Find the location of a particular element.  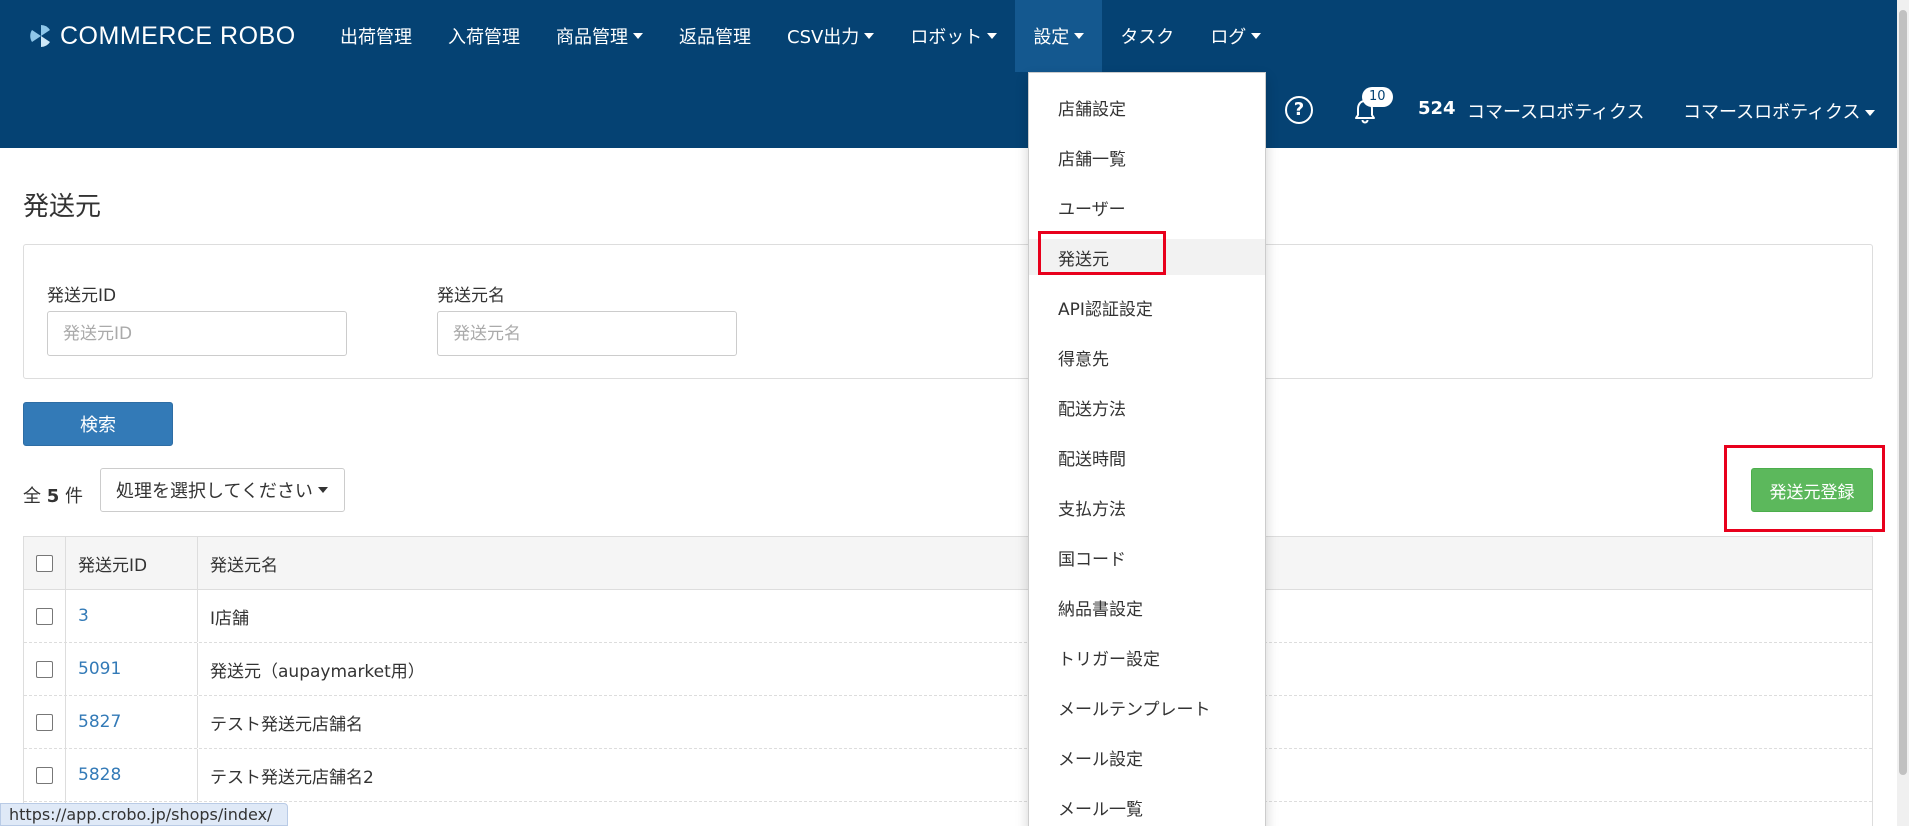

nav-item-0: 出荷管理 is located at coordinates (376, 36).